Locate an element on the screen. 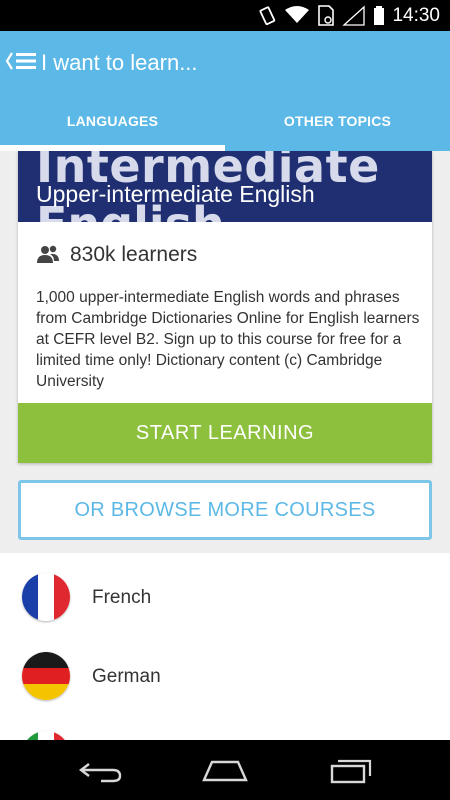 Image resolution: width=450 pixels, height=800 pixels. system-nav-bar is located at coordinates (225, 770).